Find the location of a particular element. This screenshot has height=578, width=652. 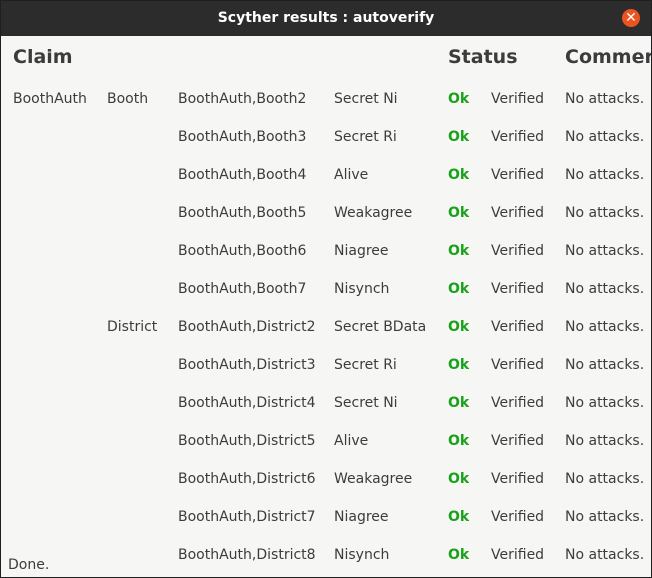

close-button: ✕ is located at coordinates (631, 18).